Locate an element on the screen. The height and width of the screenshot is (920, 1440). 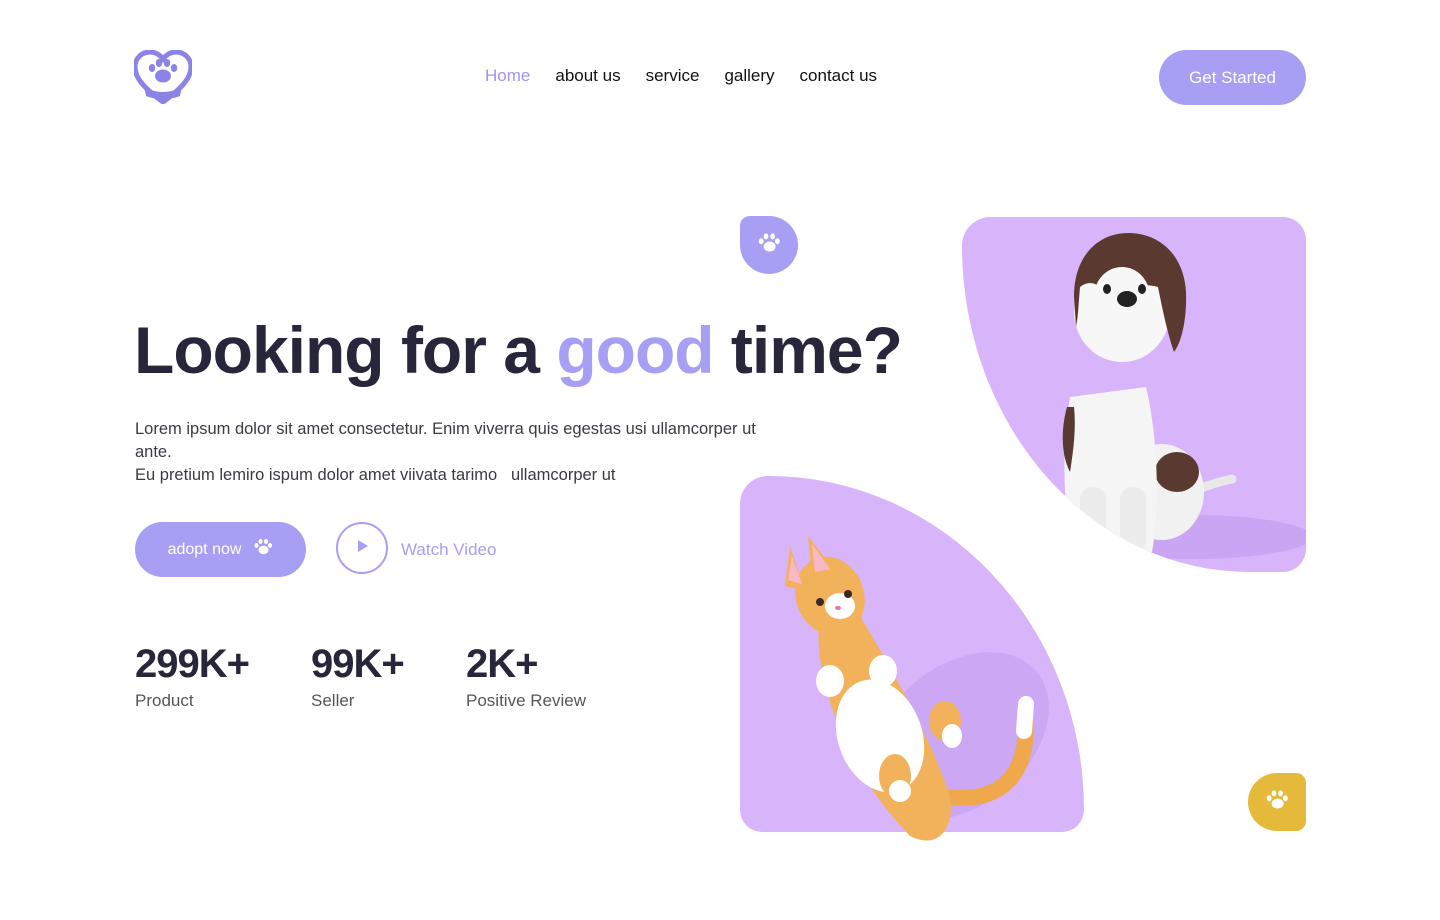
stat-label: Seller is located at coordinates (333, 700).